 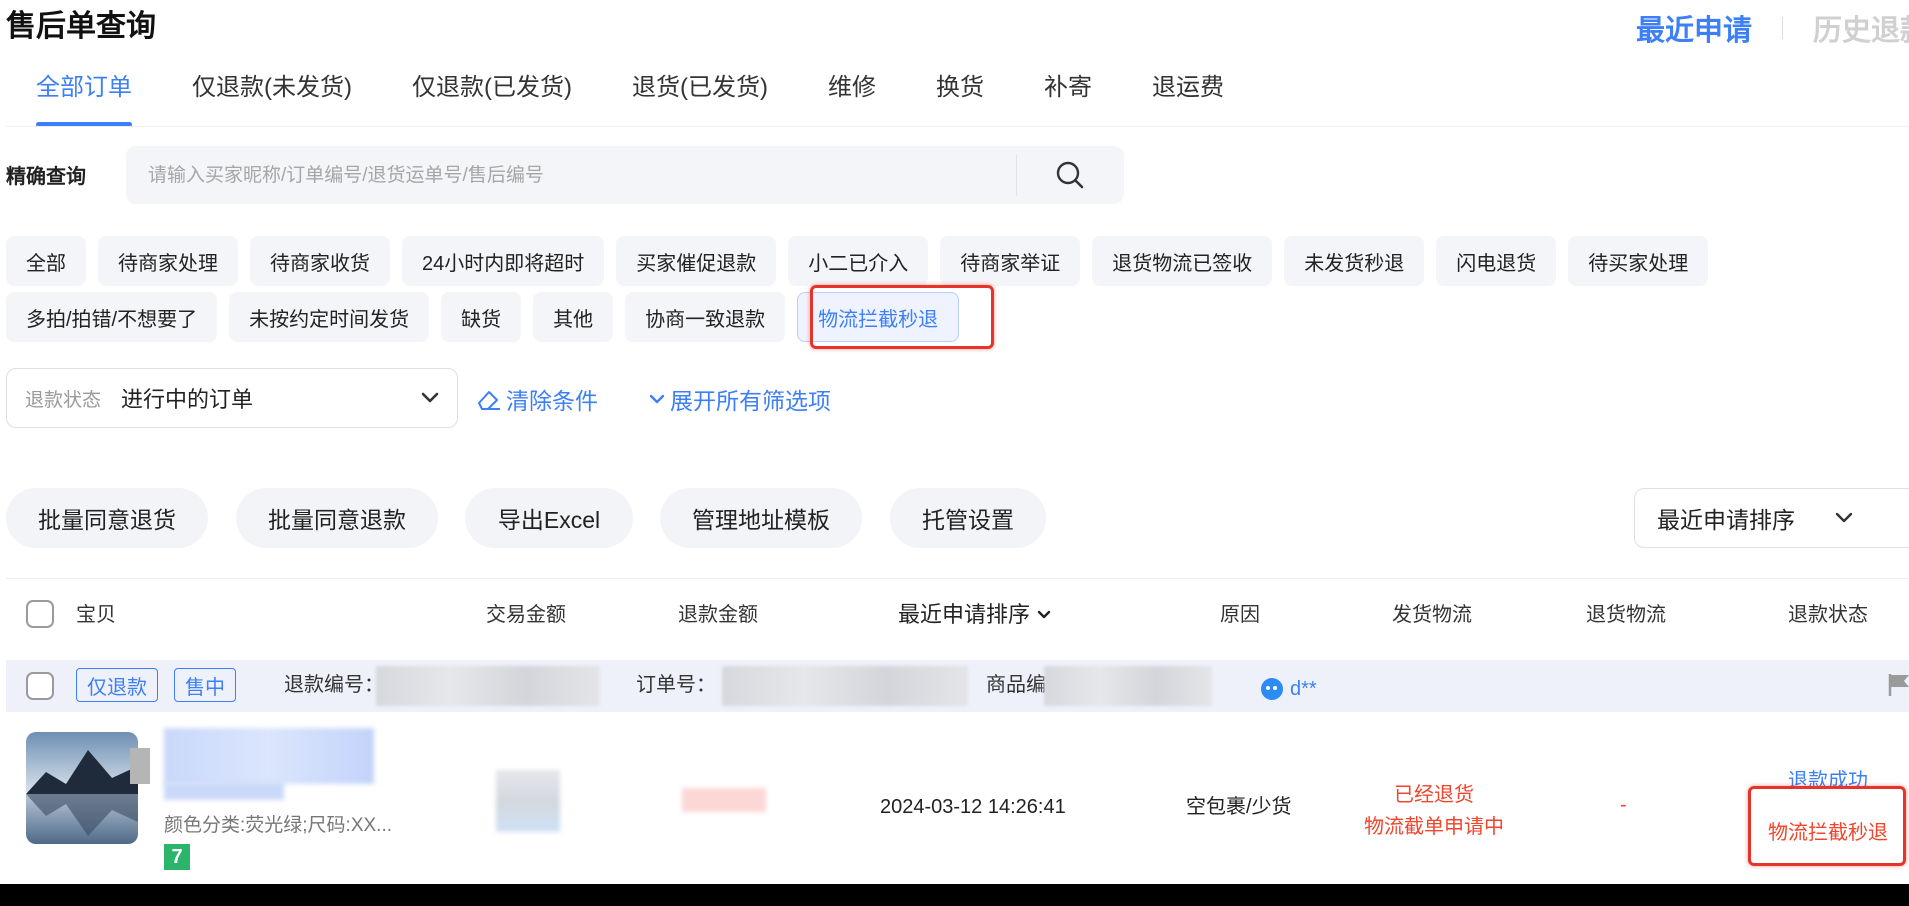 I want to click on chip-all: 全部, so click(x=46, y=261).